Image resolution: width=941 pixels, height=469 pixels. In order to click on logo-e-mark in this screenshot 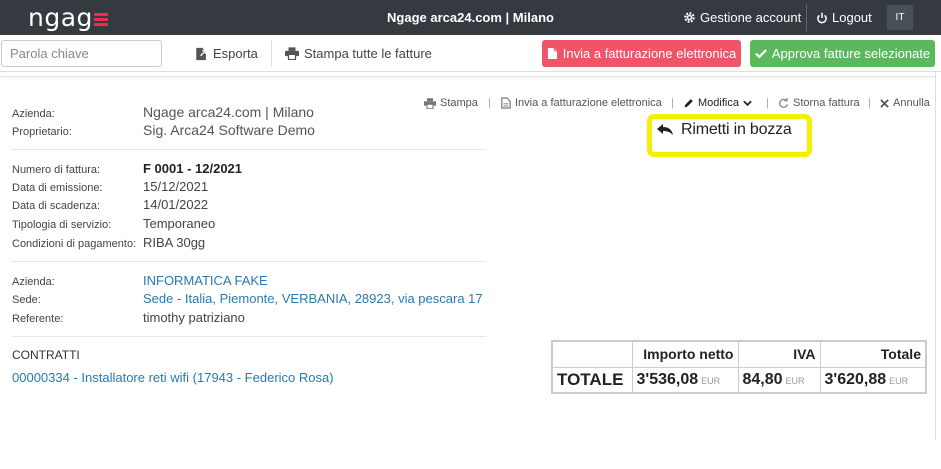, I will do `click(100, 19)`.